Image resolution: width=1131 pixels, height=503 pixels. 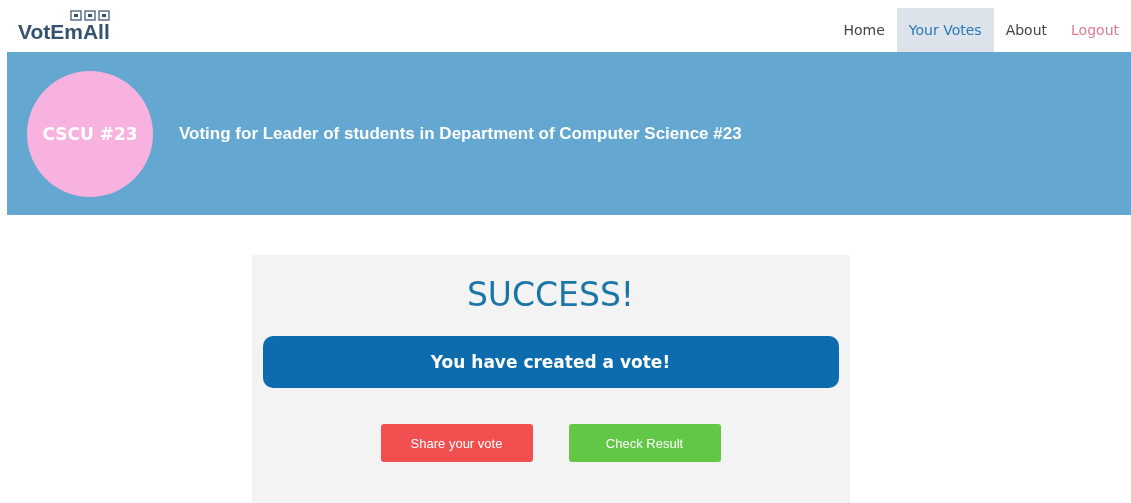 What do you see at coordinates (456, 443) in the screenshot?
I see `share-button: Share your vote` at bounding box center [456, 443].